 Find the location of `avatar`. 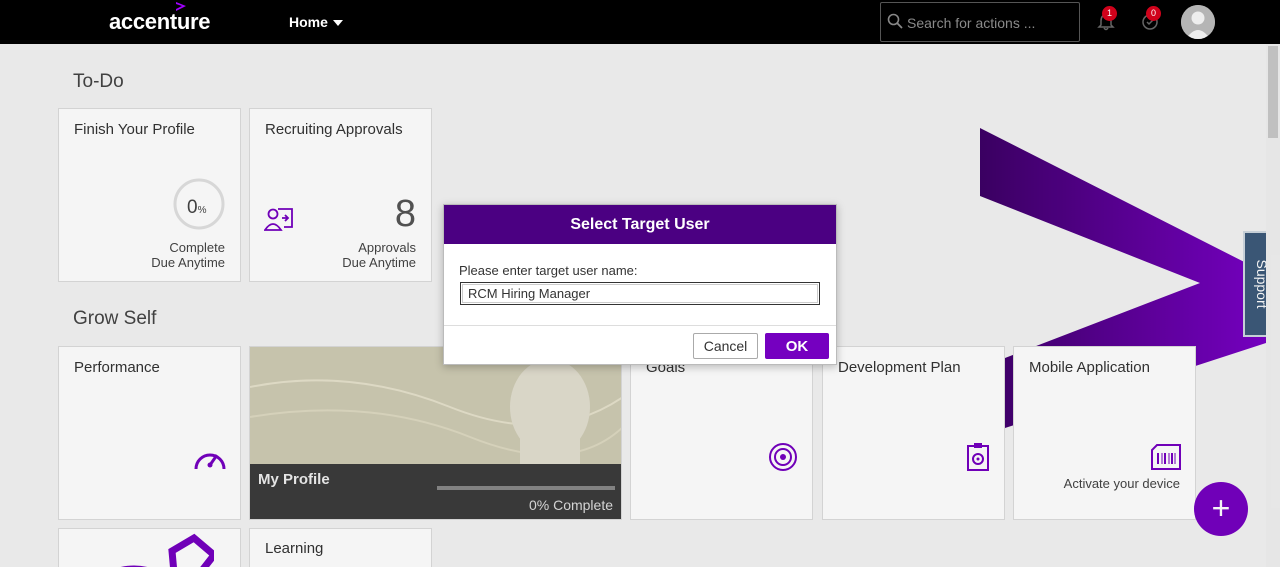

avatar is located at coordinates (1198, 22).